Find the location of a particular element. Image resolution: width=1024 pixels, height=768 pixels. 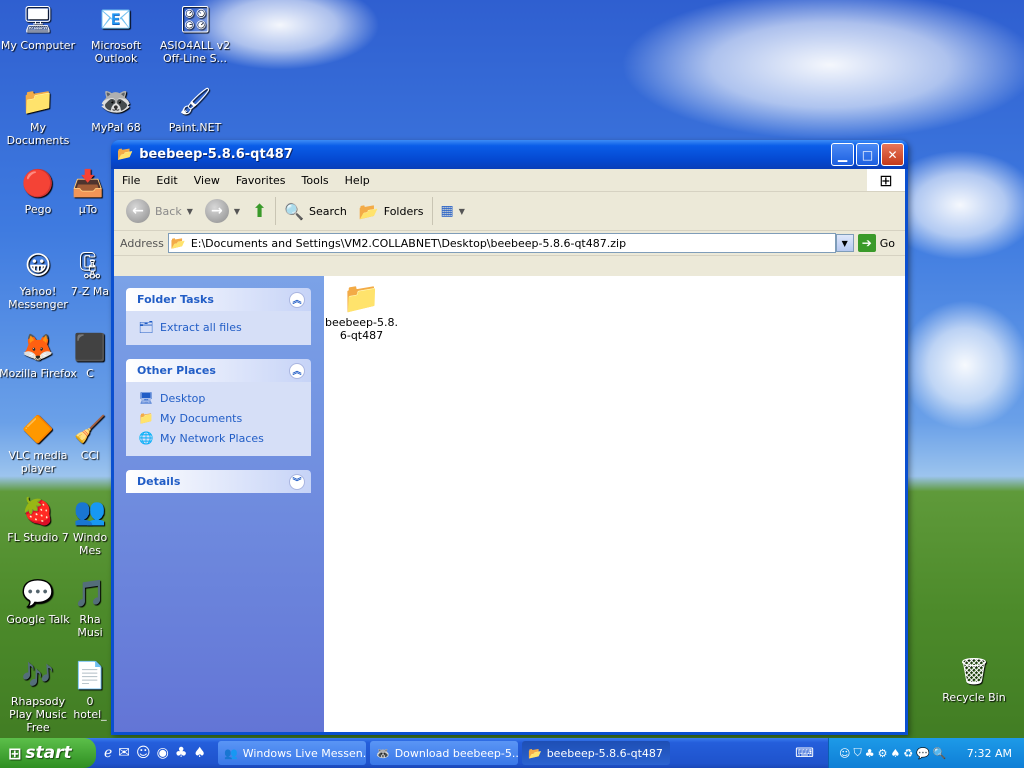

menu-help: Help is located at coordinates (357, 180).